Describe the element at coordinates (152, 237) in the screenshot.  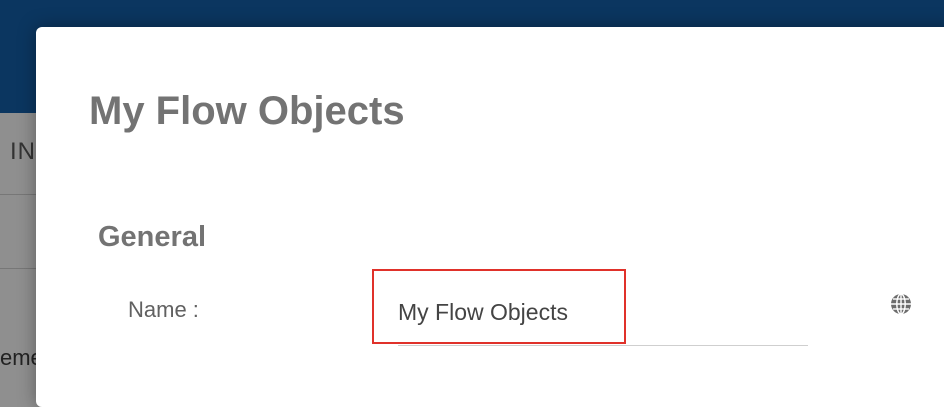
I see `section-title-general: General` at that location.